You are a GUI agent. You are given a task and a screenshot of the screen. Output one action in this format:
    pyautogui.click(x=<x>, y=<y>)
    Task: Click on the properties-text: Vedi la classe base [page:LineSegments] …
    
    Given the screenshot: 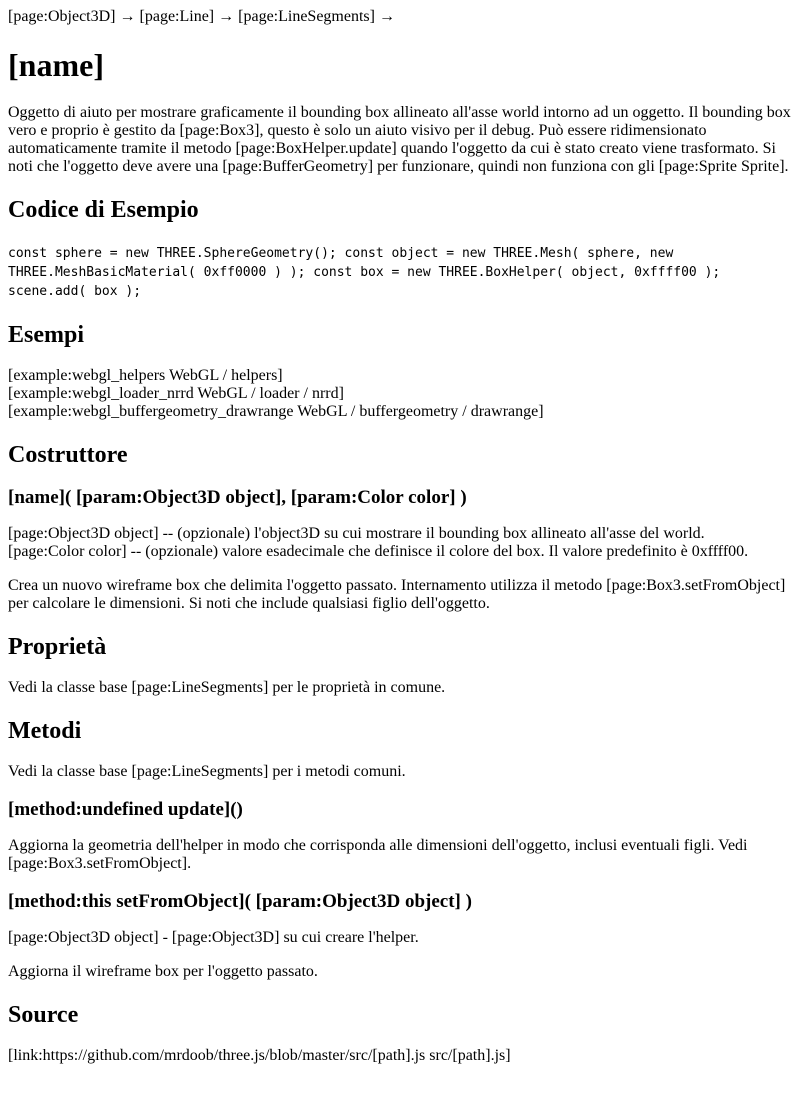 What is the action you would take?
    pyautogui.click(x=227, y=687)
    